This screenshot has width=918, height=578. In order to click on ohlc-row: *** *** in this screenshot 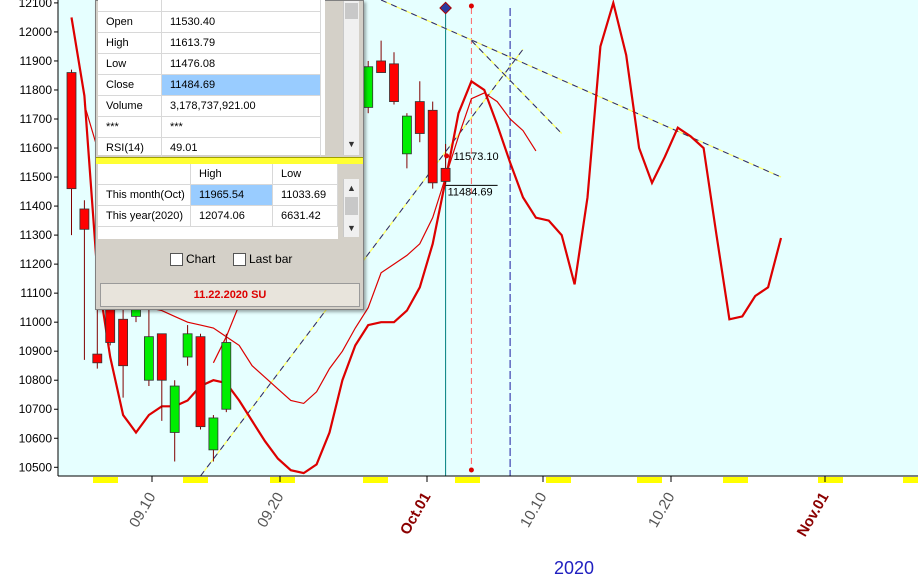, I will do `click(209, 127)`.